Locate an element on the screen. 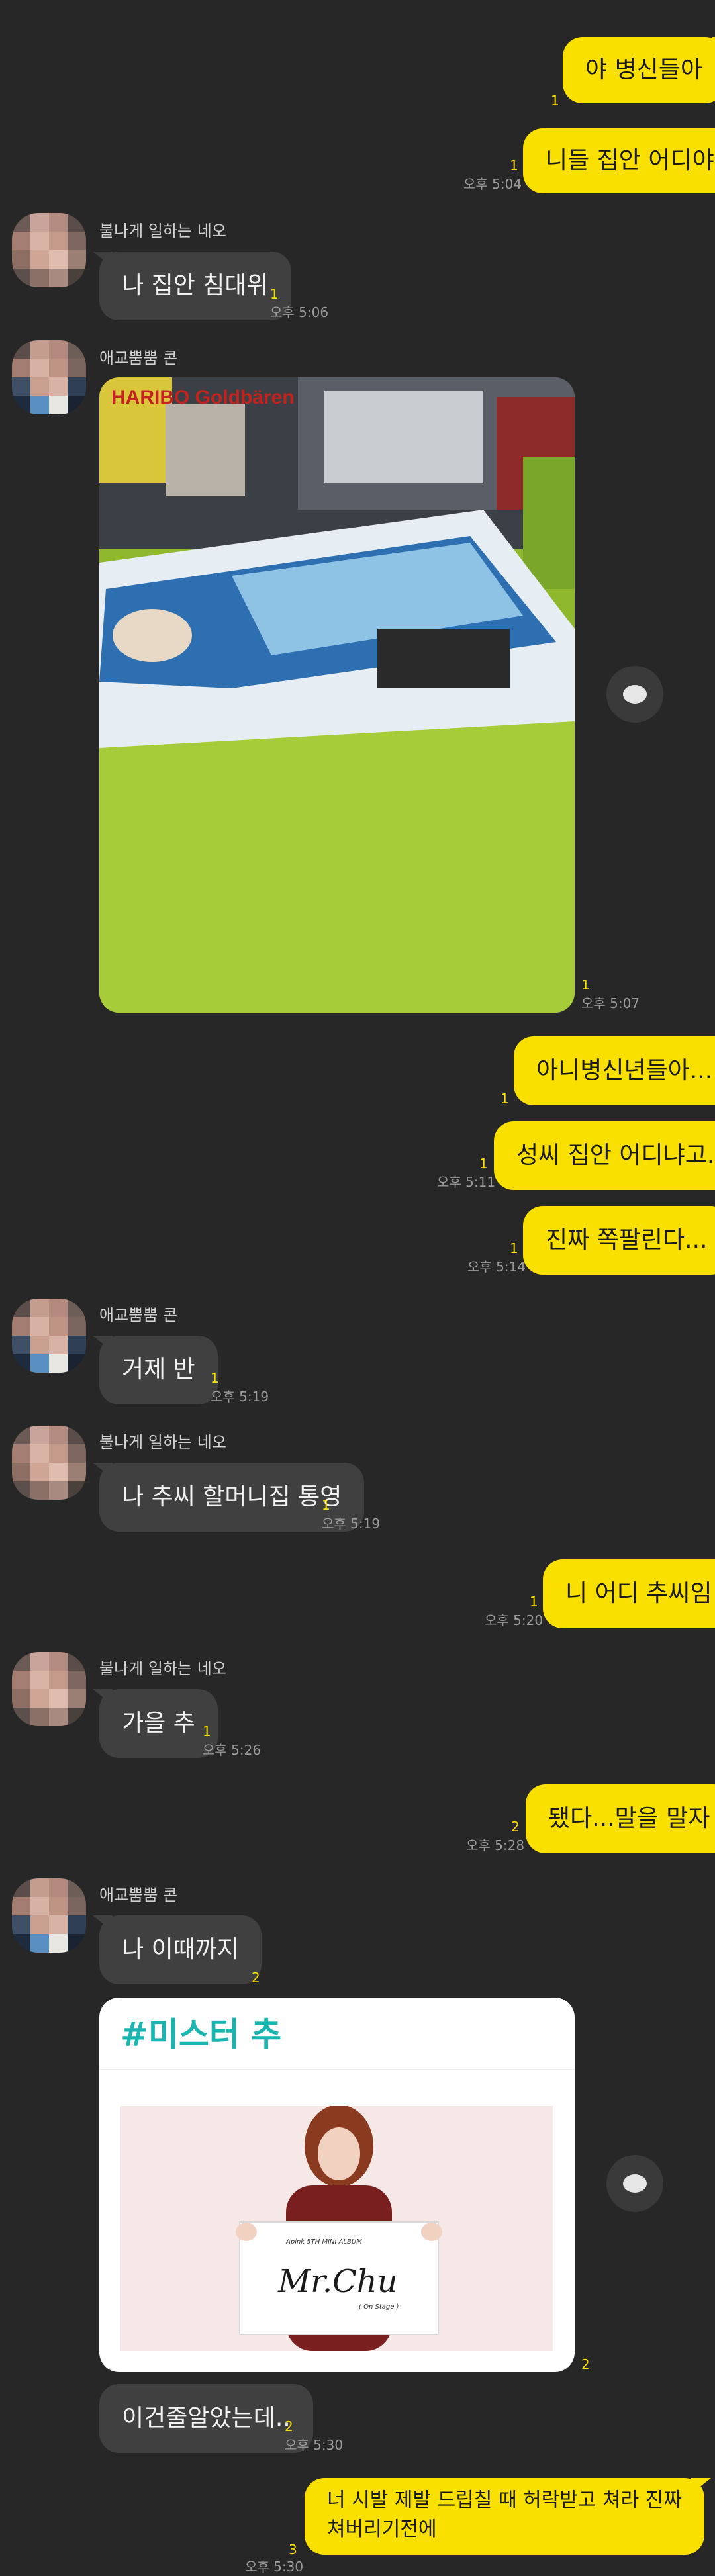  message-time: 오후 5:06 is located at coordinates (299, 312).